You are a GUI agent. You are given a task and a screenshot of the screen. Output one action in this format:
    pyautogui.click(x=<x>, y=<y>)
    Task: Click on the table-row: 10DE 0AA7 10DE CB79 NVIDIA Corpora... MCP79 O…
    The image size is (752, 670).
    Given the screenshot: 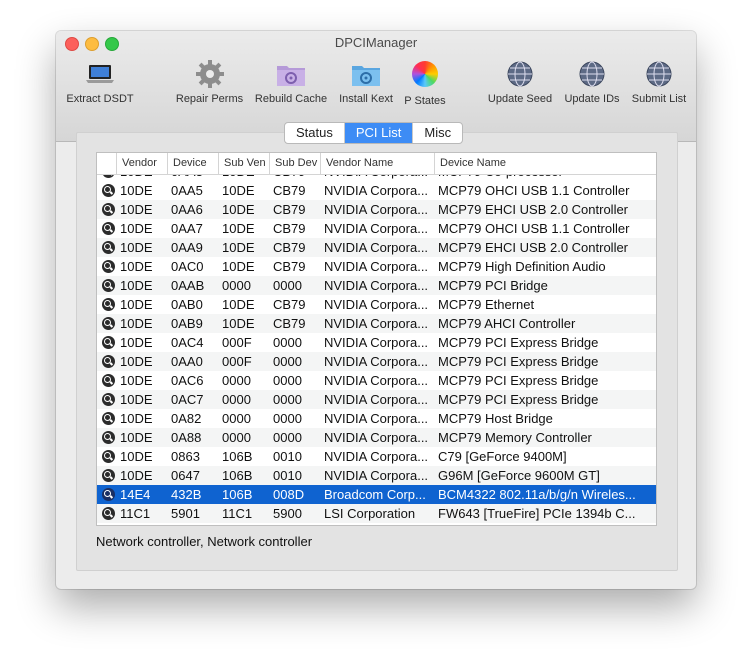 What is the action you would take?
    pyautogui.click(x=376, y=228)
    